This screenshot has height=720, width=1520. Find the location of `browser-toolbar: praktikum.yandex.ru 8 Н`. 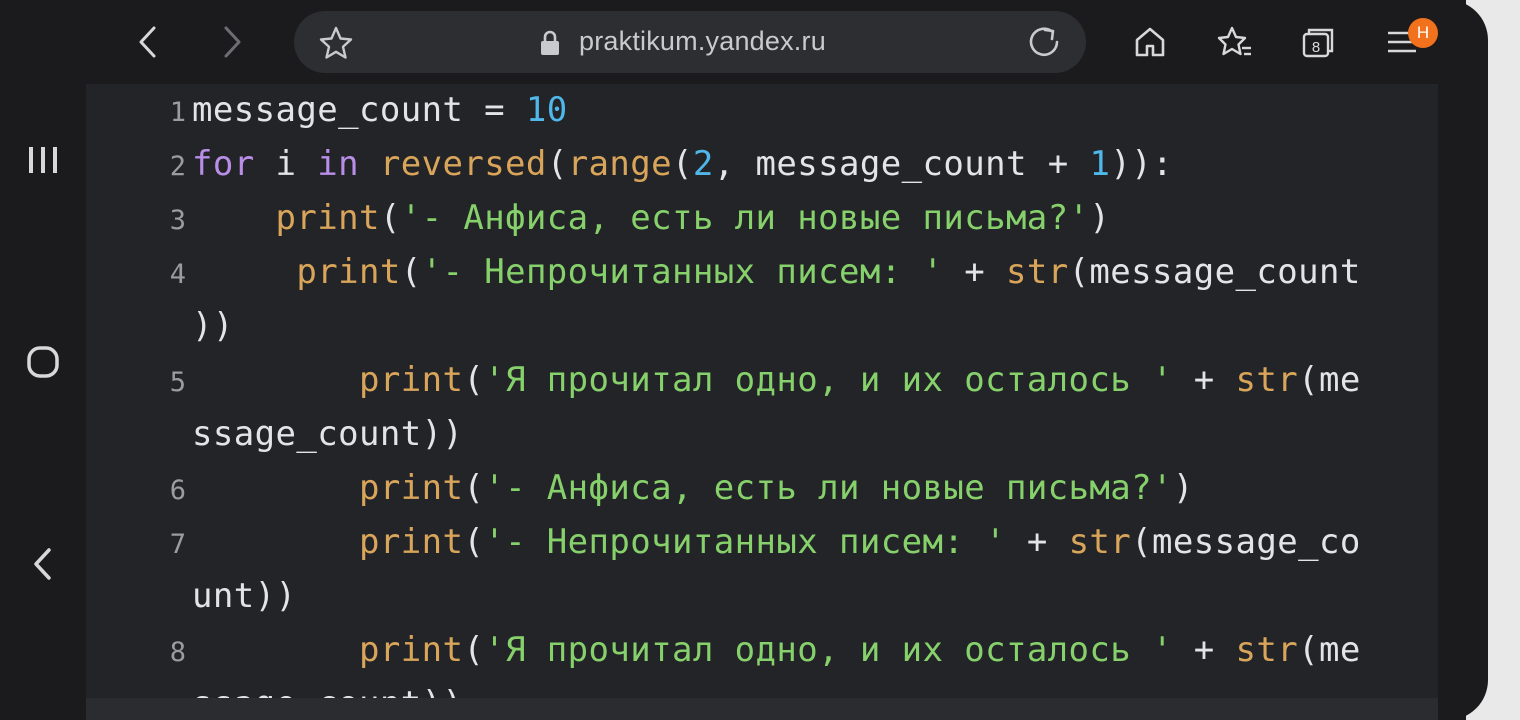

browser-toolbar: praktikum.yandex.ru 8 Н is located at coordinates (776, 42).